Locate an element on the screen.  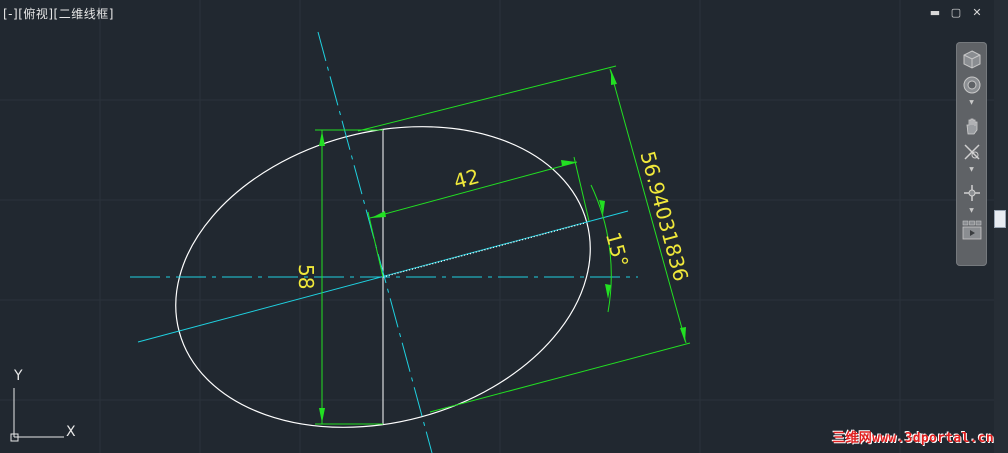
navigation-bar: ▼ ▼ ▼ is located at coordinates (971, 154).